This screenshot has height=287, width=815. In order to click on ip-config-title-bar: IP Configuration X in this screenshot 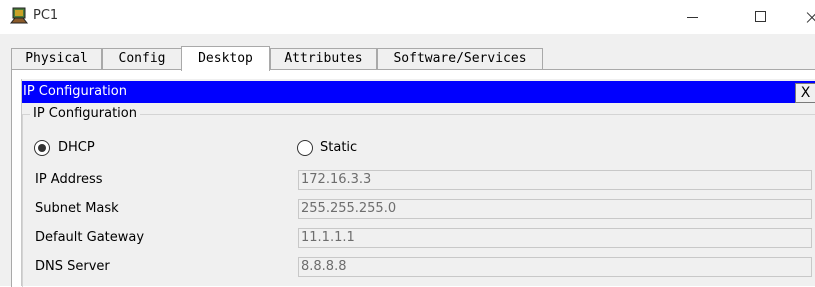, I will do `click(418, 92)`.